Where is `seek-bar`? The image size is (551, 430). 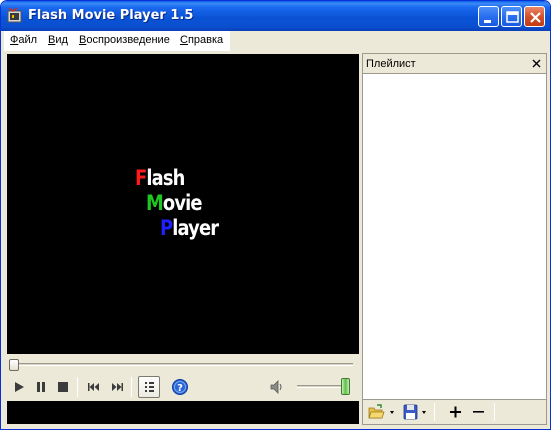
seek-bar is located at coordinates (183, 365).